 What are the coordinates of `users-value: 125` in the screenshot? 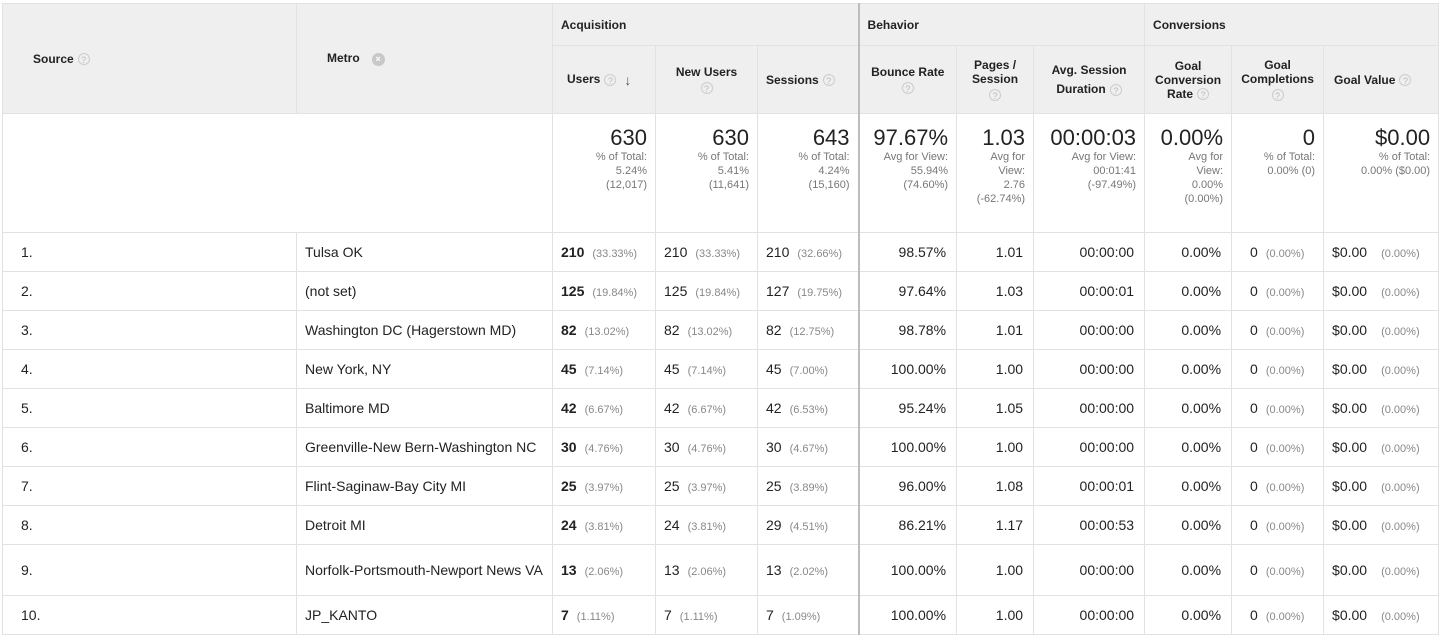 It's located at (573, 291).